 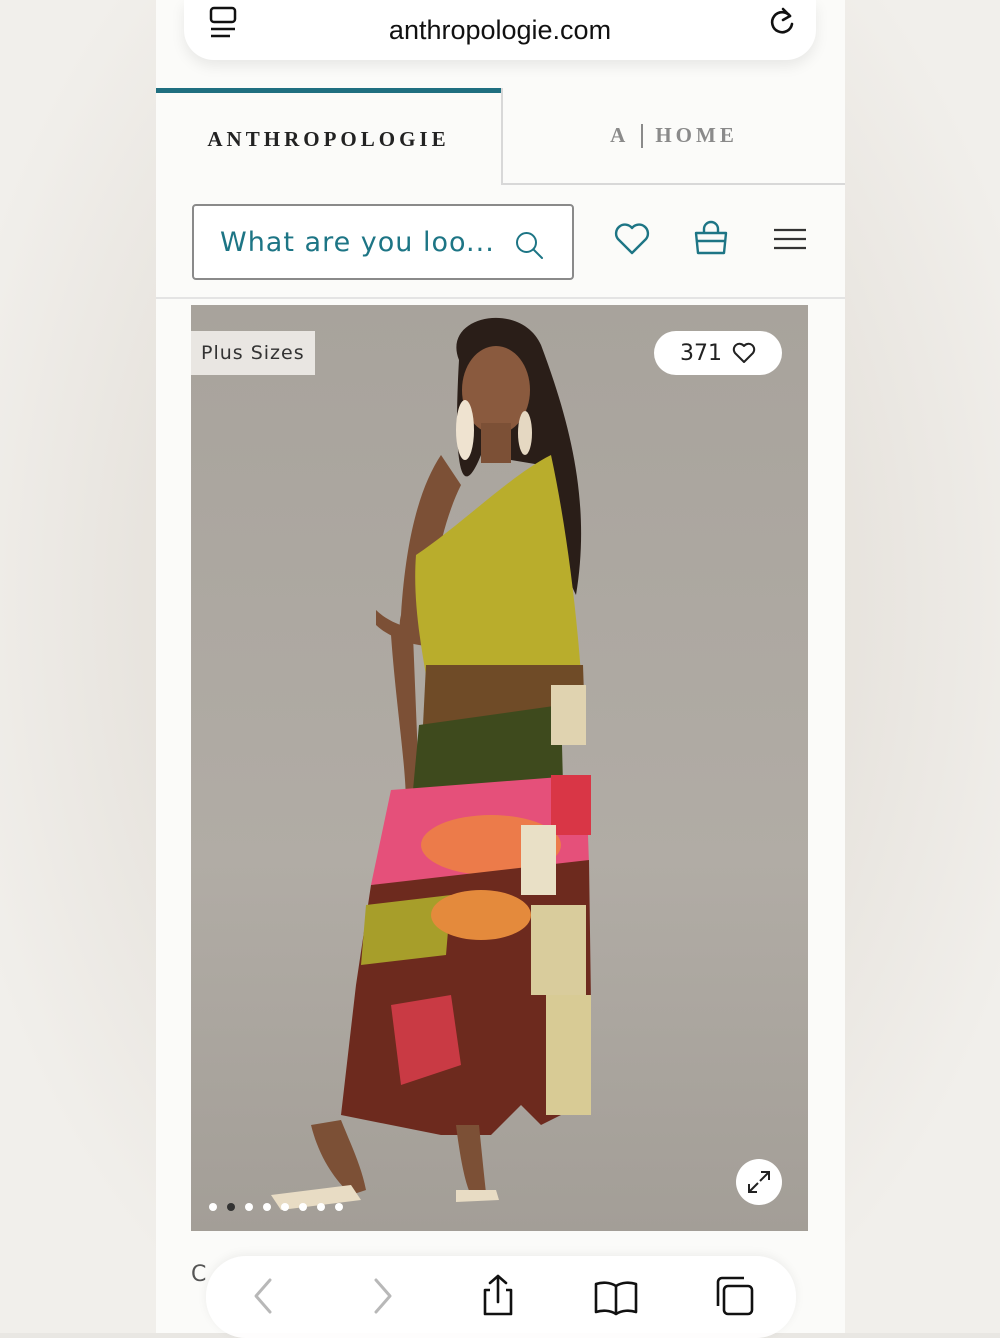 I want to click on tab-anthropologie-label: ANTHROPOLOGIE, so click(x=328, y=138).